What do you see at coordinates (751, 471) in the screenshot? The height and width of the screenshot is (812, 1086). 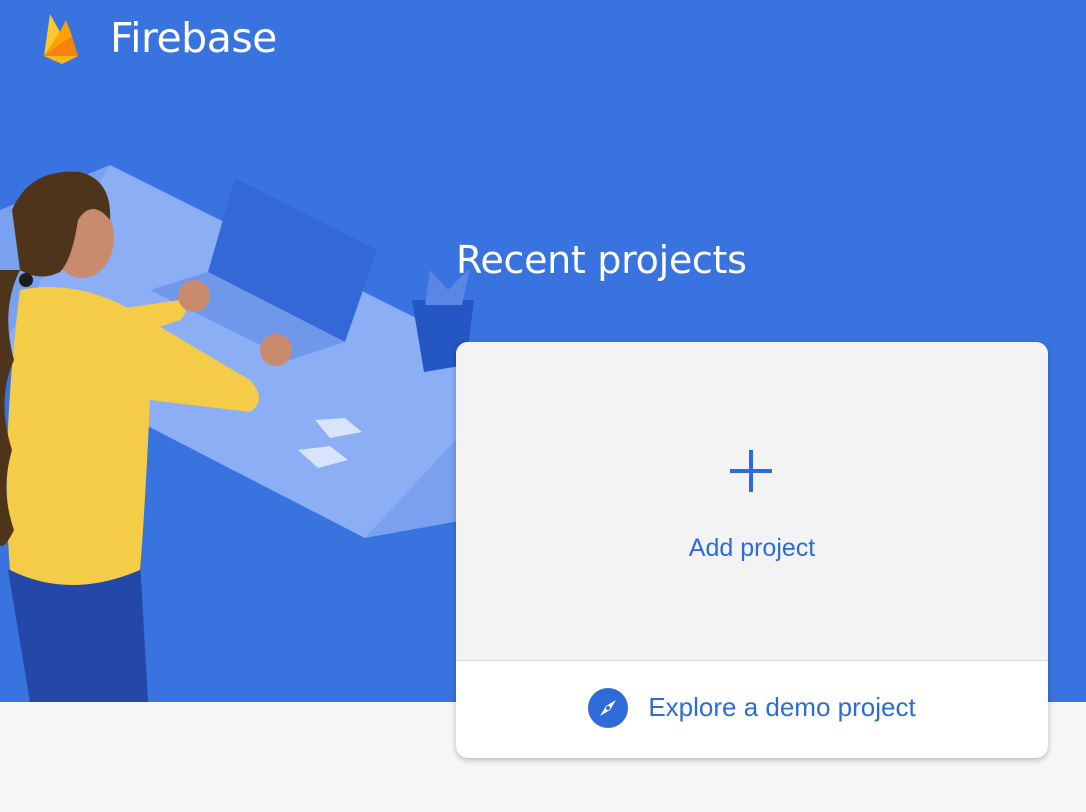 I see `plus-icon` at bounding box center [751, 471].